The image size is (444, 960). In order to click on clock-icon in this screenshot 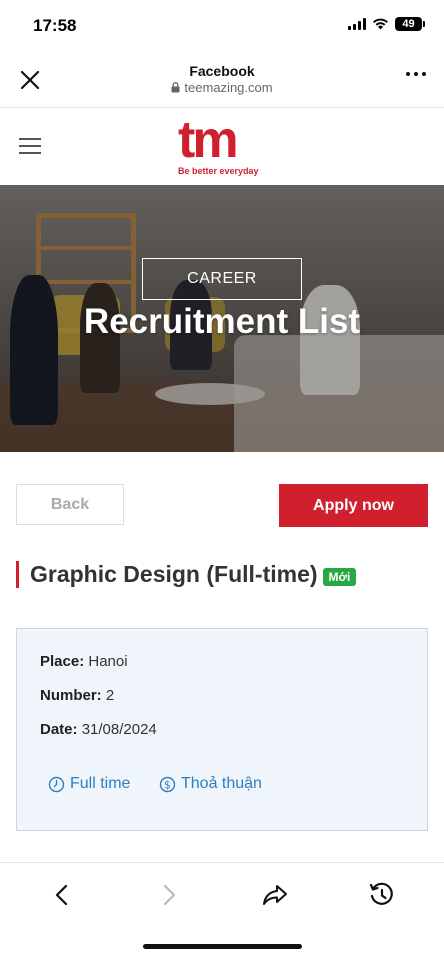, I will do `click(56, 784)`.